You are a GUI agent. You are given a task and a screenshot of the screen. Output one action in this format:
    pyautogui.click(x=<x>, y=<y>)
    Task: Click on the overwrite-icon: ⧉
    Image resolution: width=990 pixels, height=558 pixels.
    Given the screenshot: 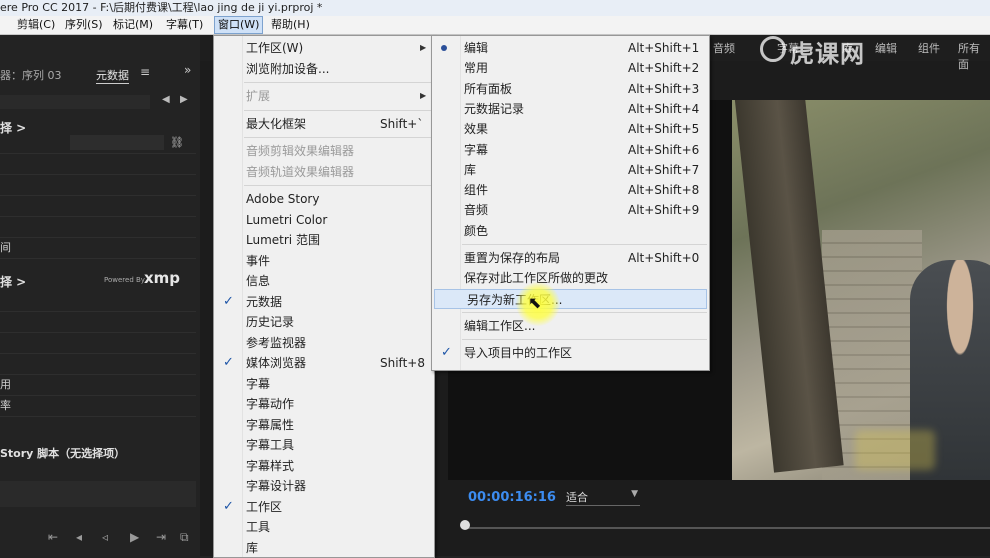 What is the action you would take?
    pyautogui.click(x=184, y=537)
    